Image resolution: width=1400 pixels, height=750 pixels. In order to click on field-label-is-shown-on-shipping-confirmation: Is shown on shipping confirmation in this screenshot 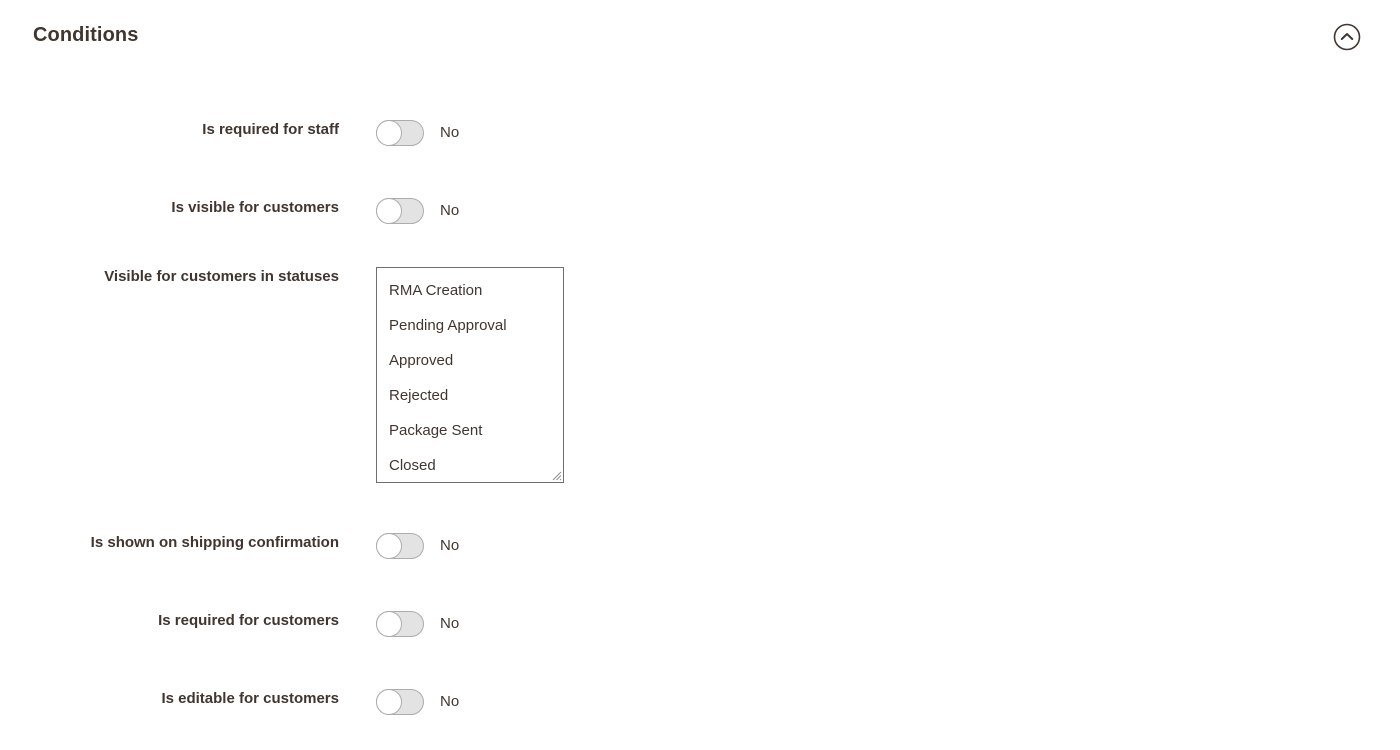, I will do `click(214, 542)`.